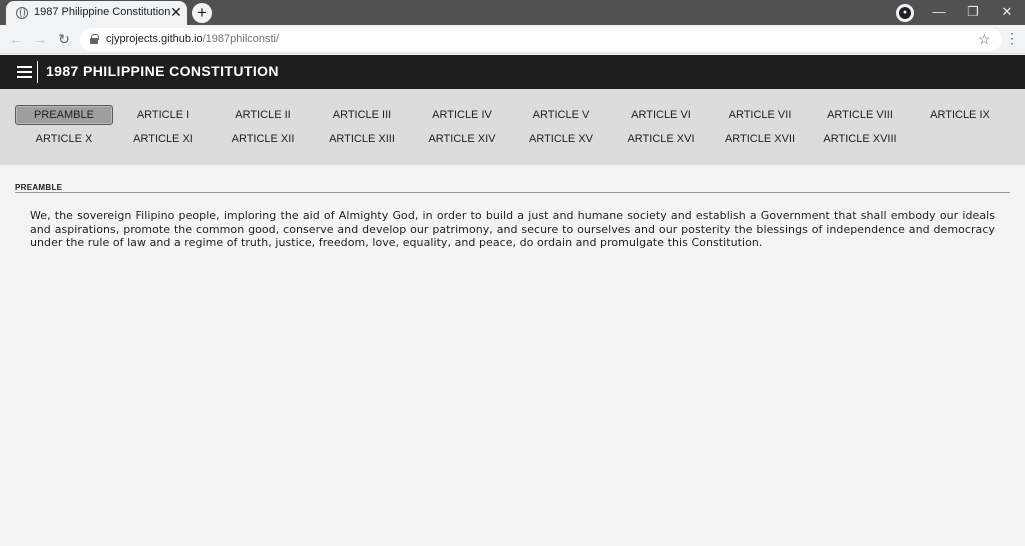 This screenshot has height=546, width=1025. Describe the element at coordinates (40, 39) in the screenshot. I see `forward-arrow-icon: →` at that location.